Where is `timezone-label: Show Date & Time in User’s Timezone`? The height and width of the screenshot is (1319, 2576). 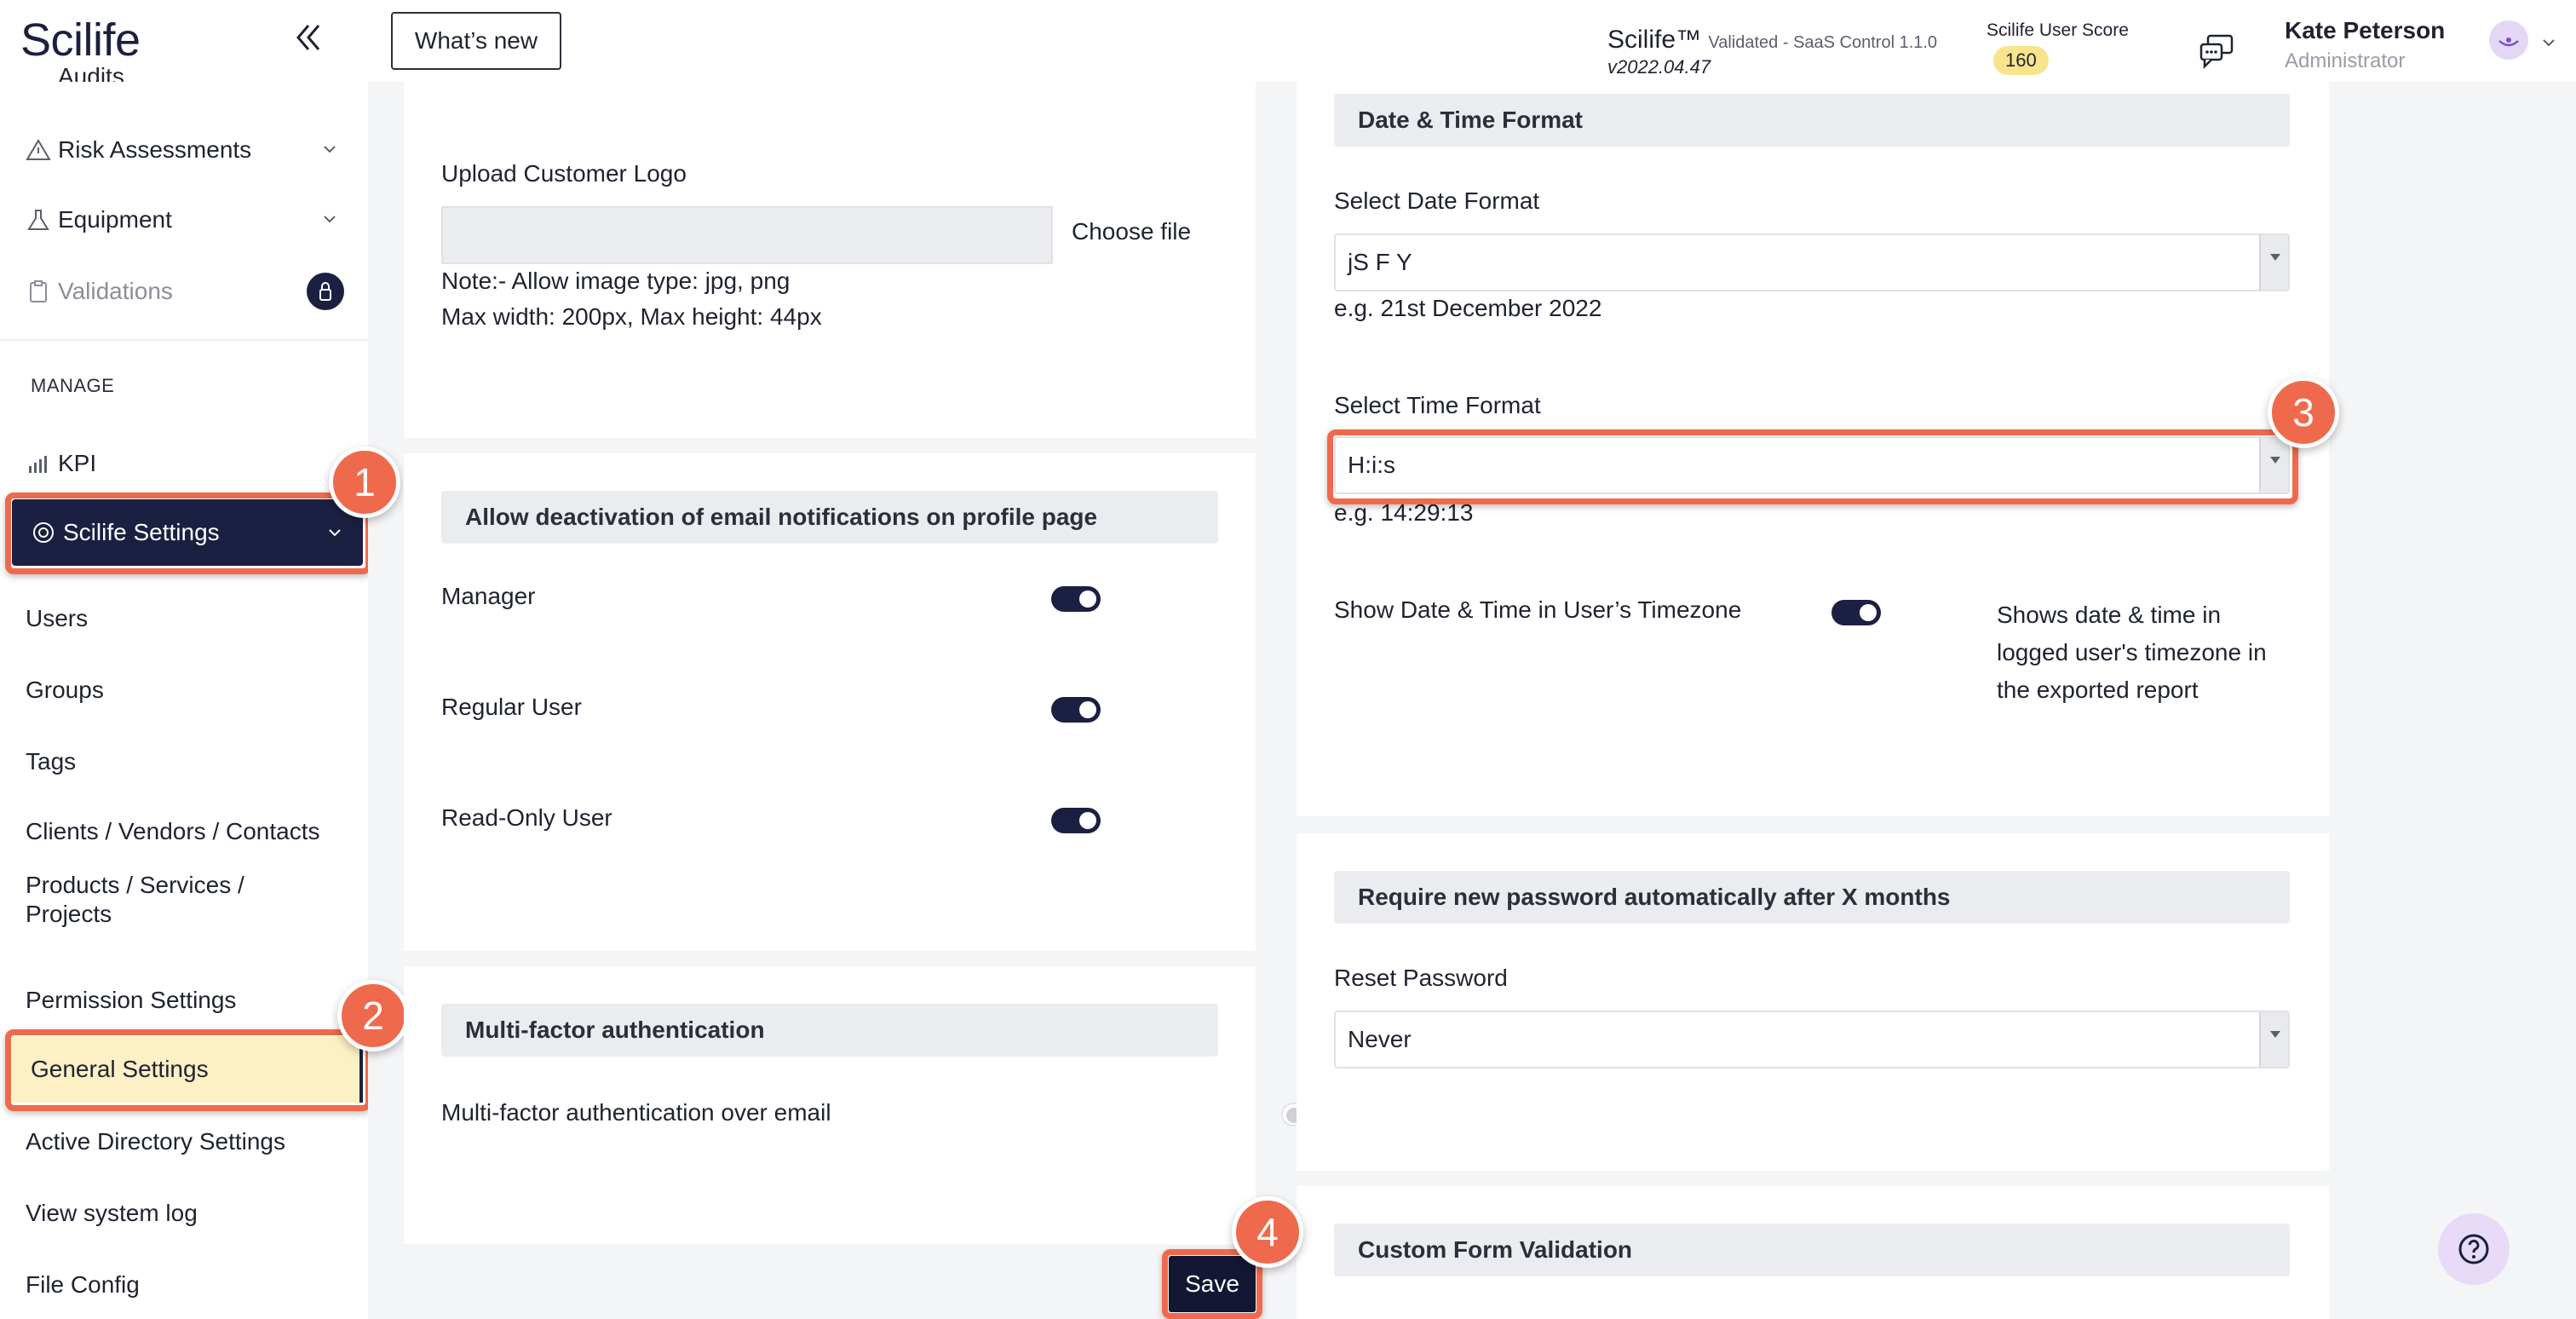
timezone-label: Show Date & Time in User’s Timezone is located at coordinates (1538, 609).